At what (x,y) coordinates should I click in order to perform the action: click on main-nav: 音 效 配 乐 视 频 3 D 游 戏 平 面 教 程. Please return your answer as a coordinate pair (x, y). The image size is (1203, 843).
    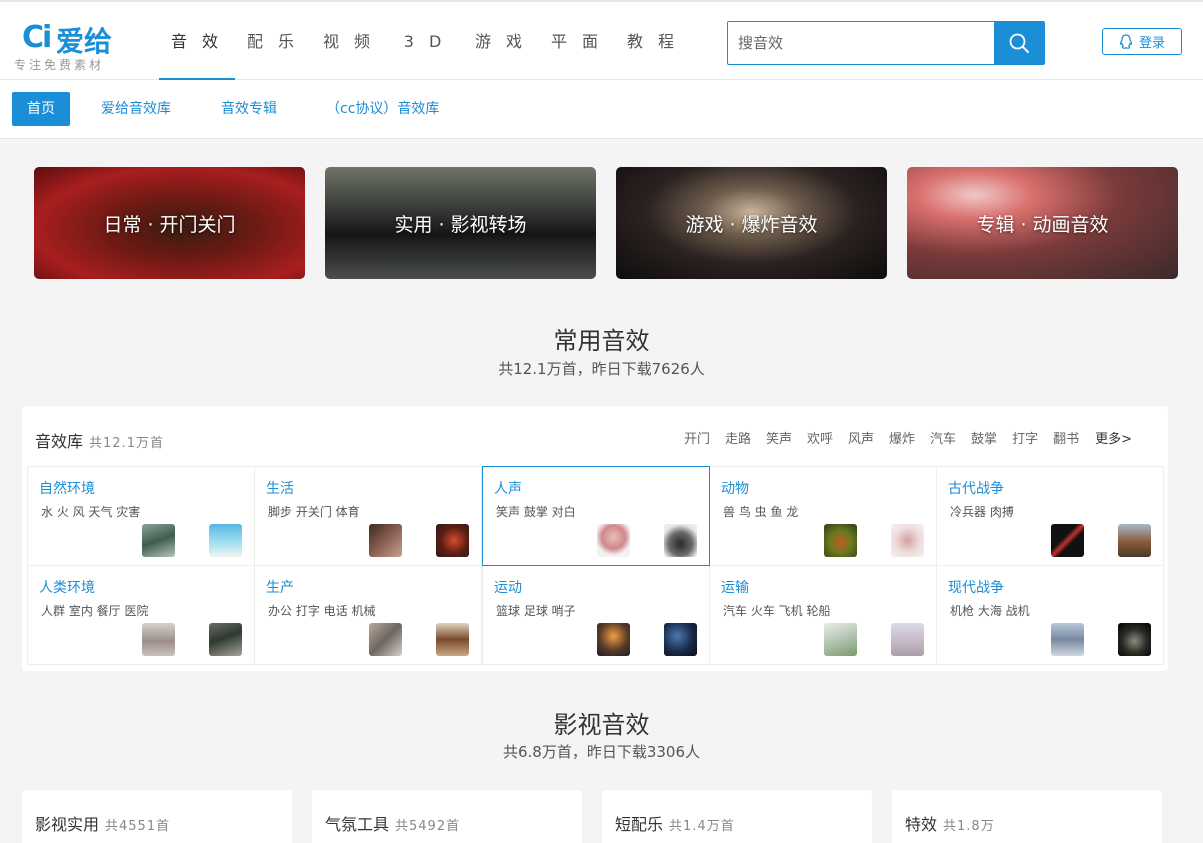
    Looking at the image, I should click on (425, 41).